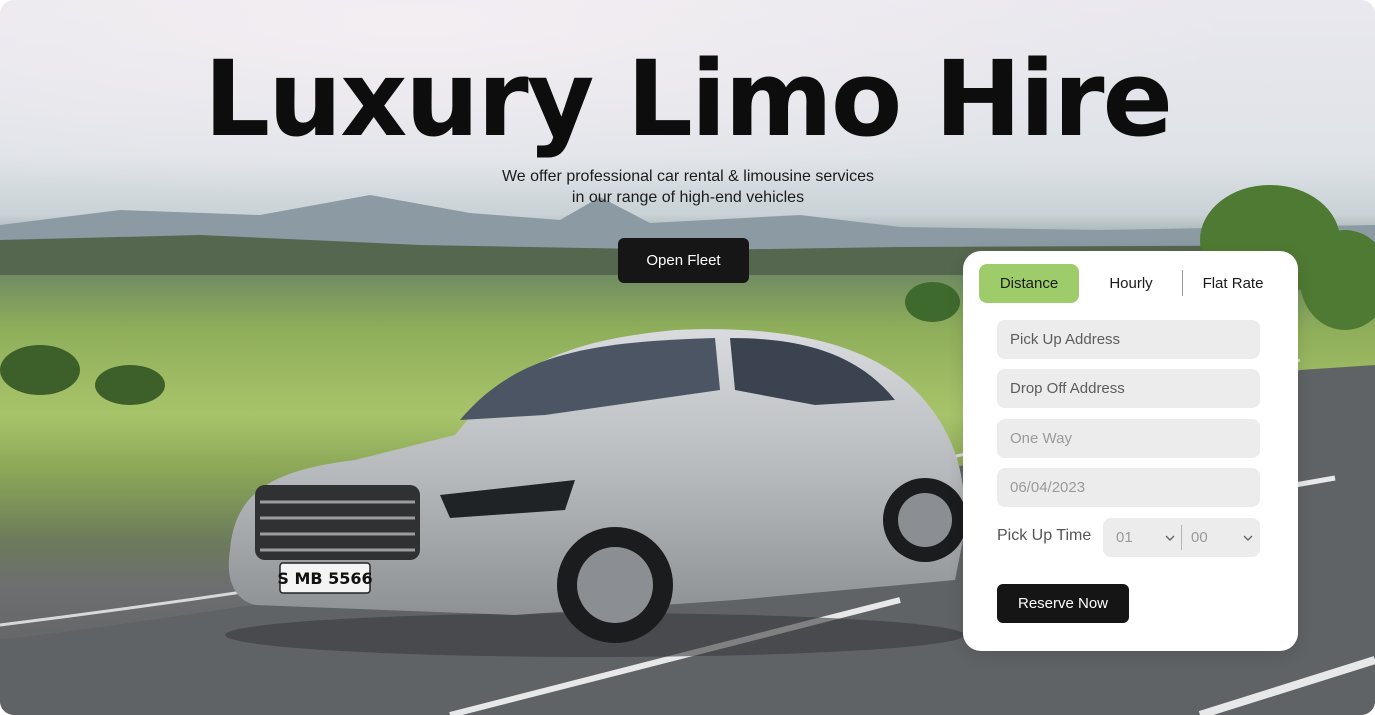 The width and height of the screenshot is (1375, 715). I want to click on tab-divider, so click(1182, 283).